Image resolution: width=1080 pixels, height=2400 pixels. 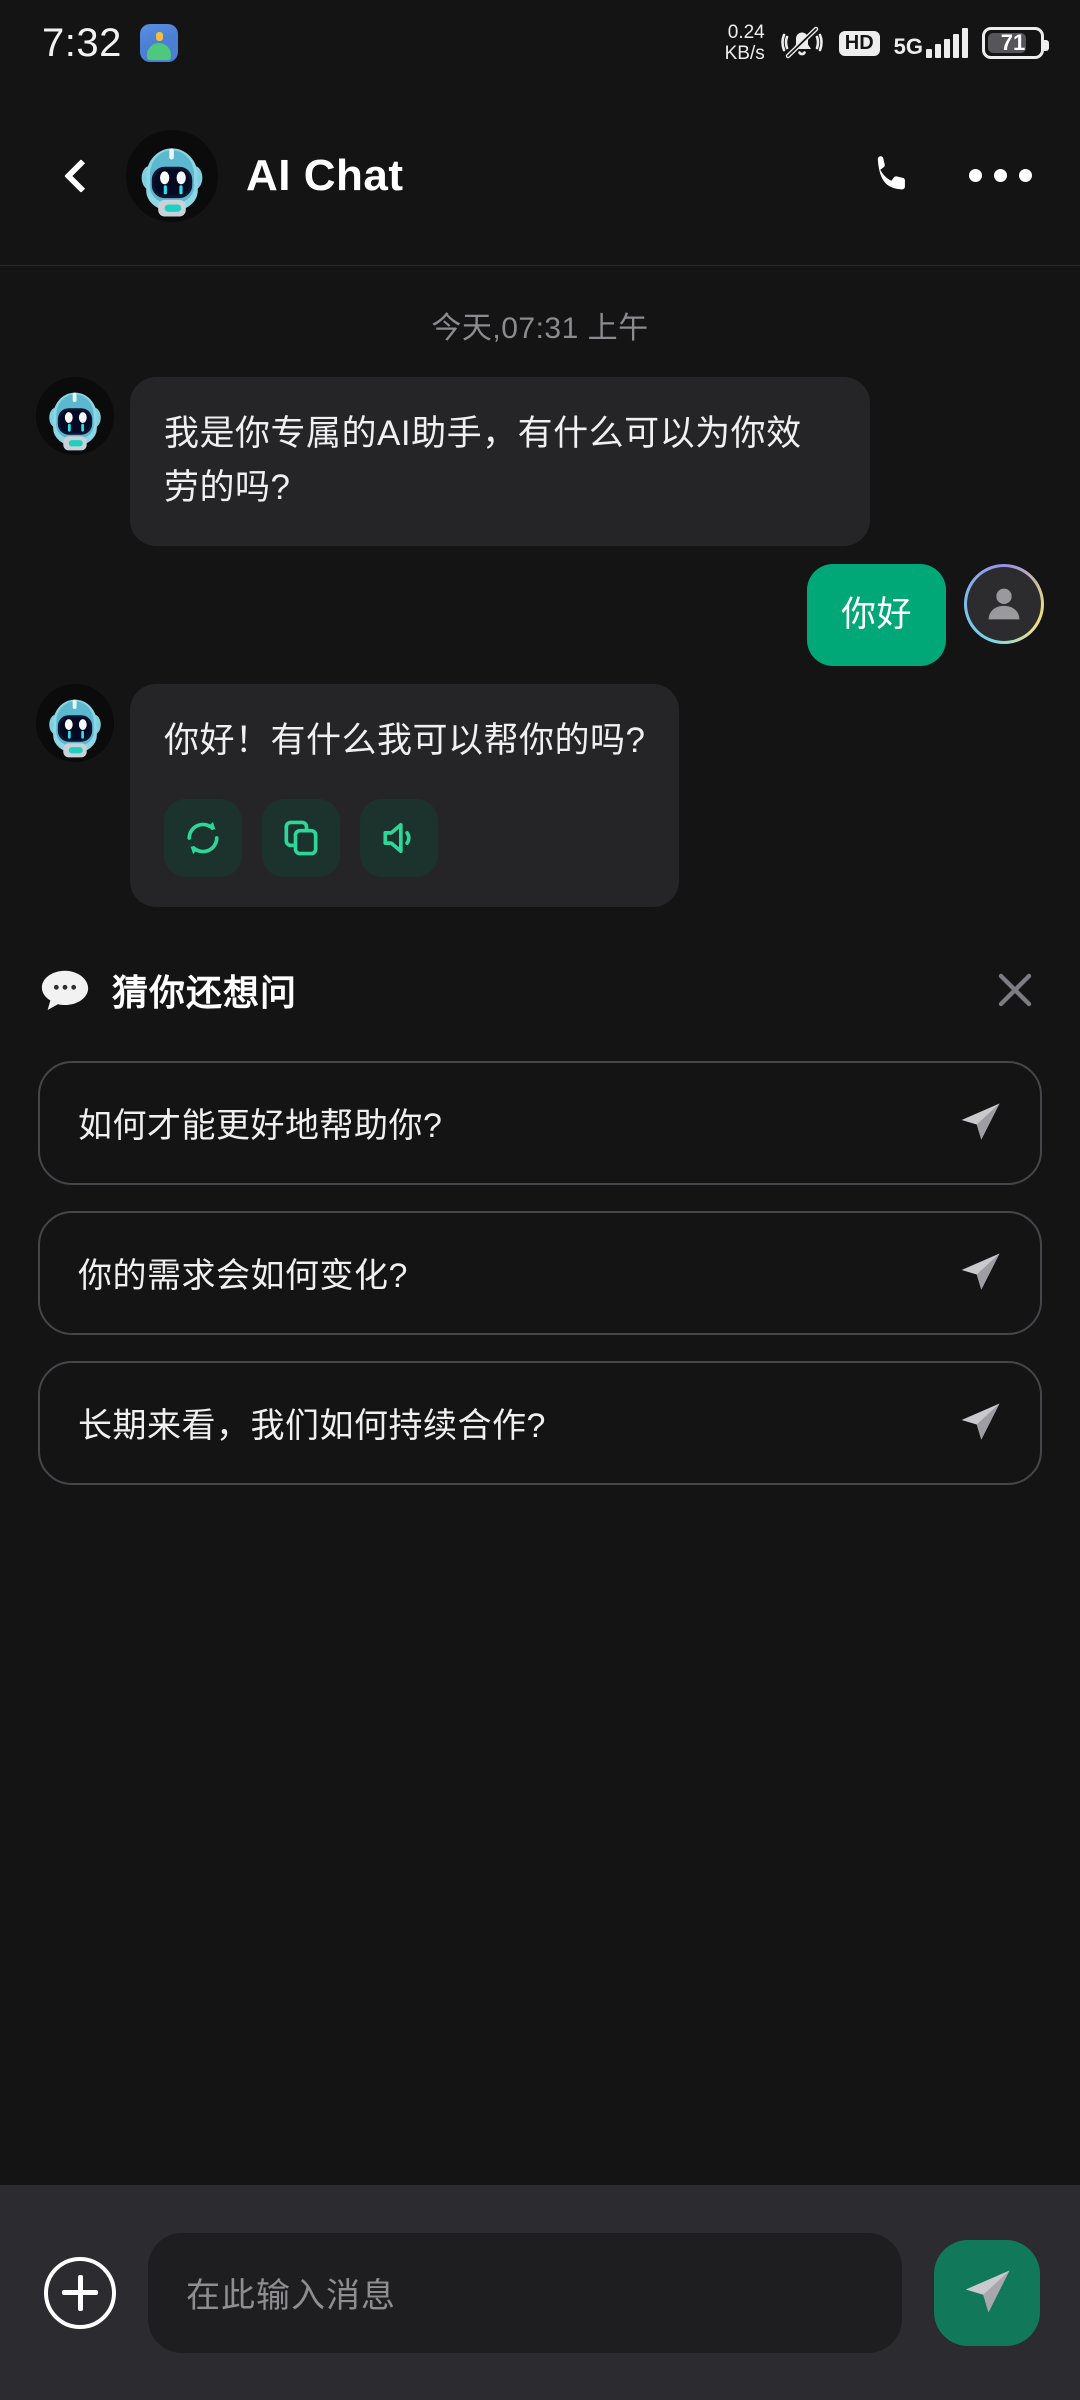 I want to click on hd-badge: HD, so click(x=859, y=43).